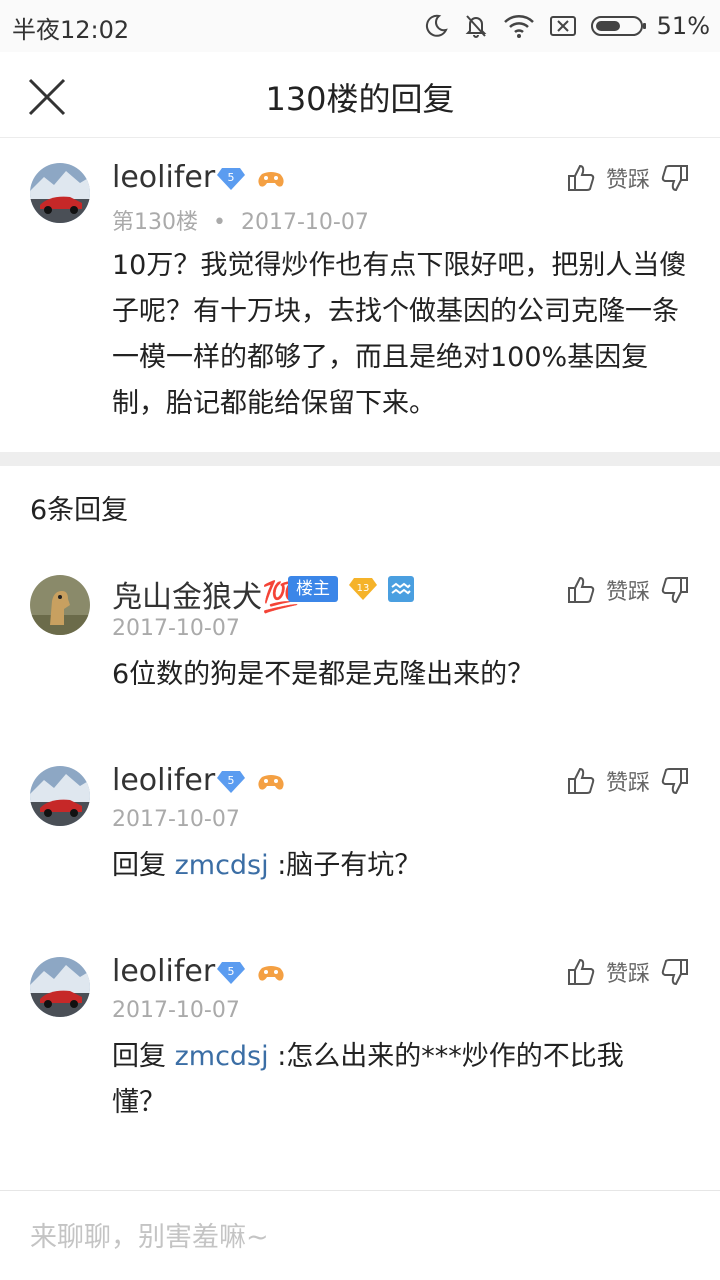 This screenshot has height=1280, width=720. I want to click on reply-text: 回复 zmcdsj :脑子有坑？, so click(402, 866).